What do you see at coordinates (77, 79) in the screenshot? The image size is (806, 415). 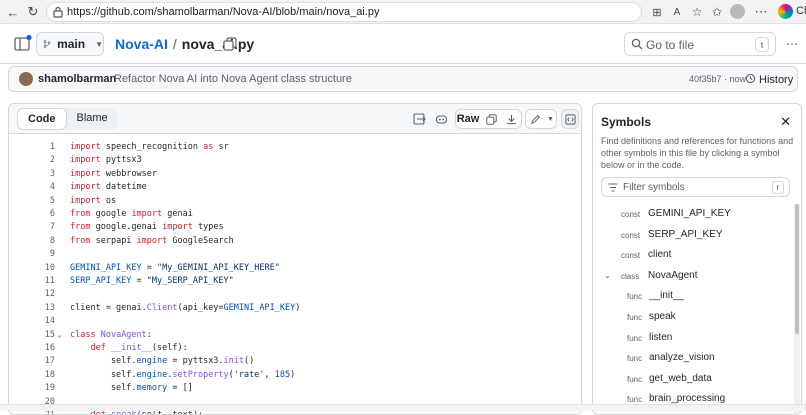 I see `commit-author: shamolbarman` at bounding box center [77, 79].